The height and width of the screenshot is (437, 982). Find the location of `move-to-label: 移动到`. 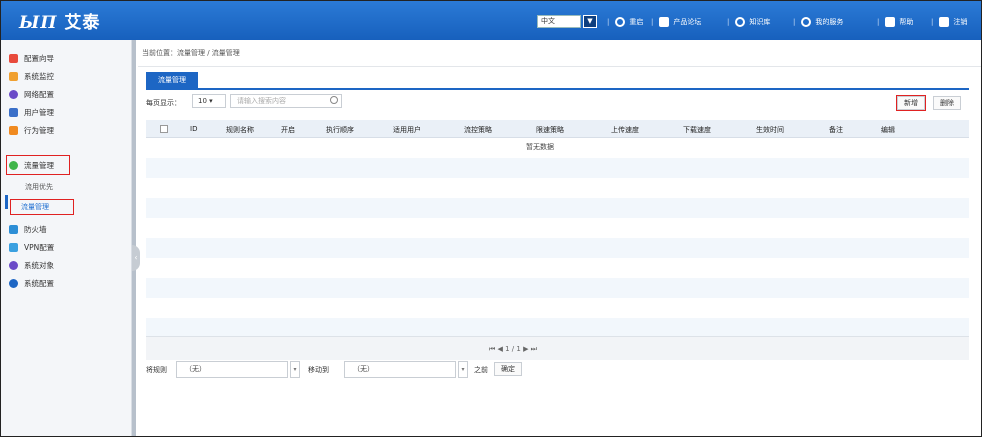

move-to-label: 移动到 is located at coordinates (318, 370).